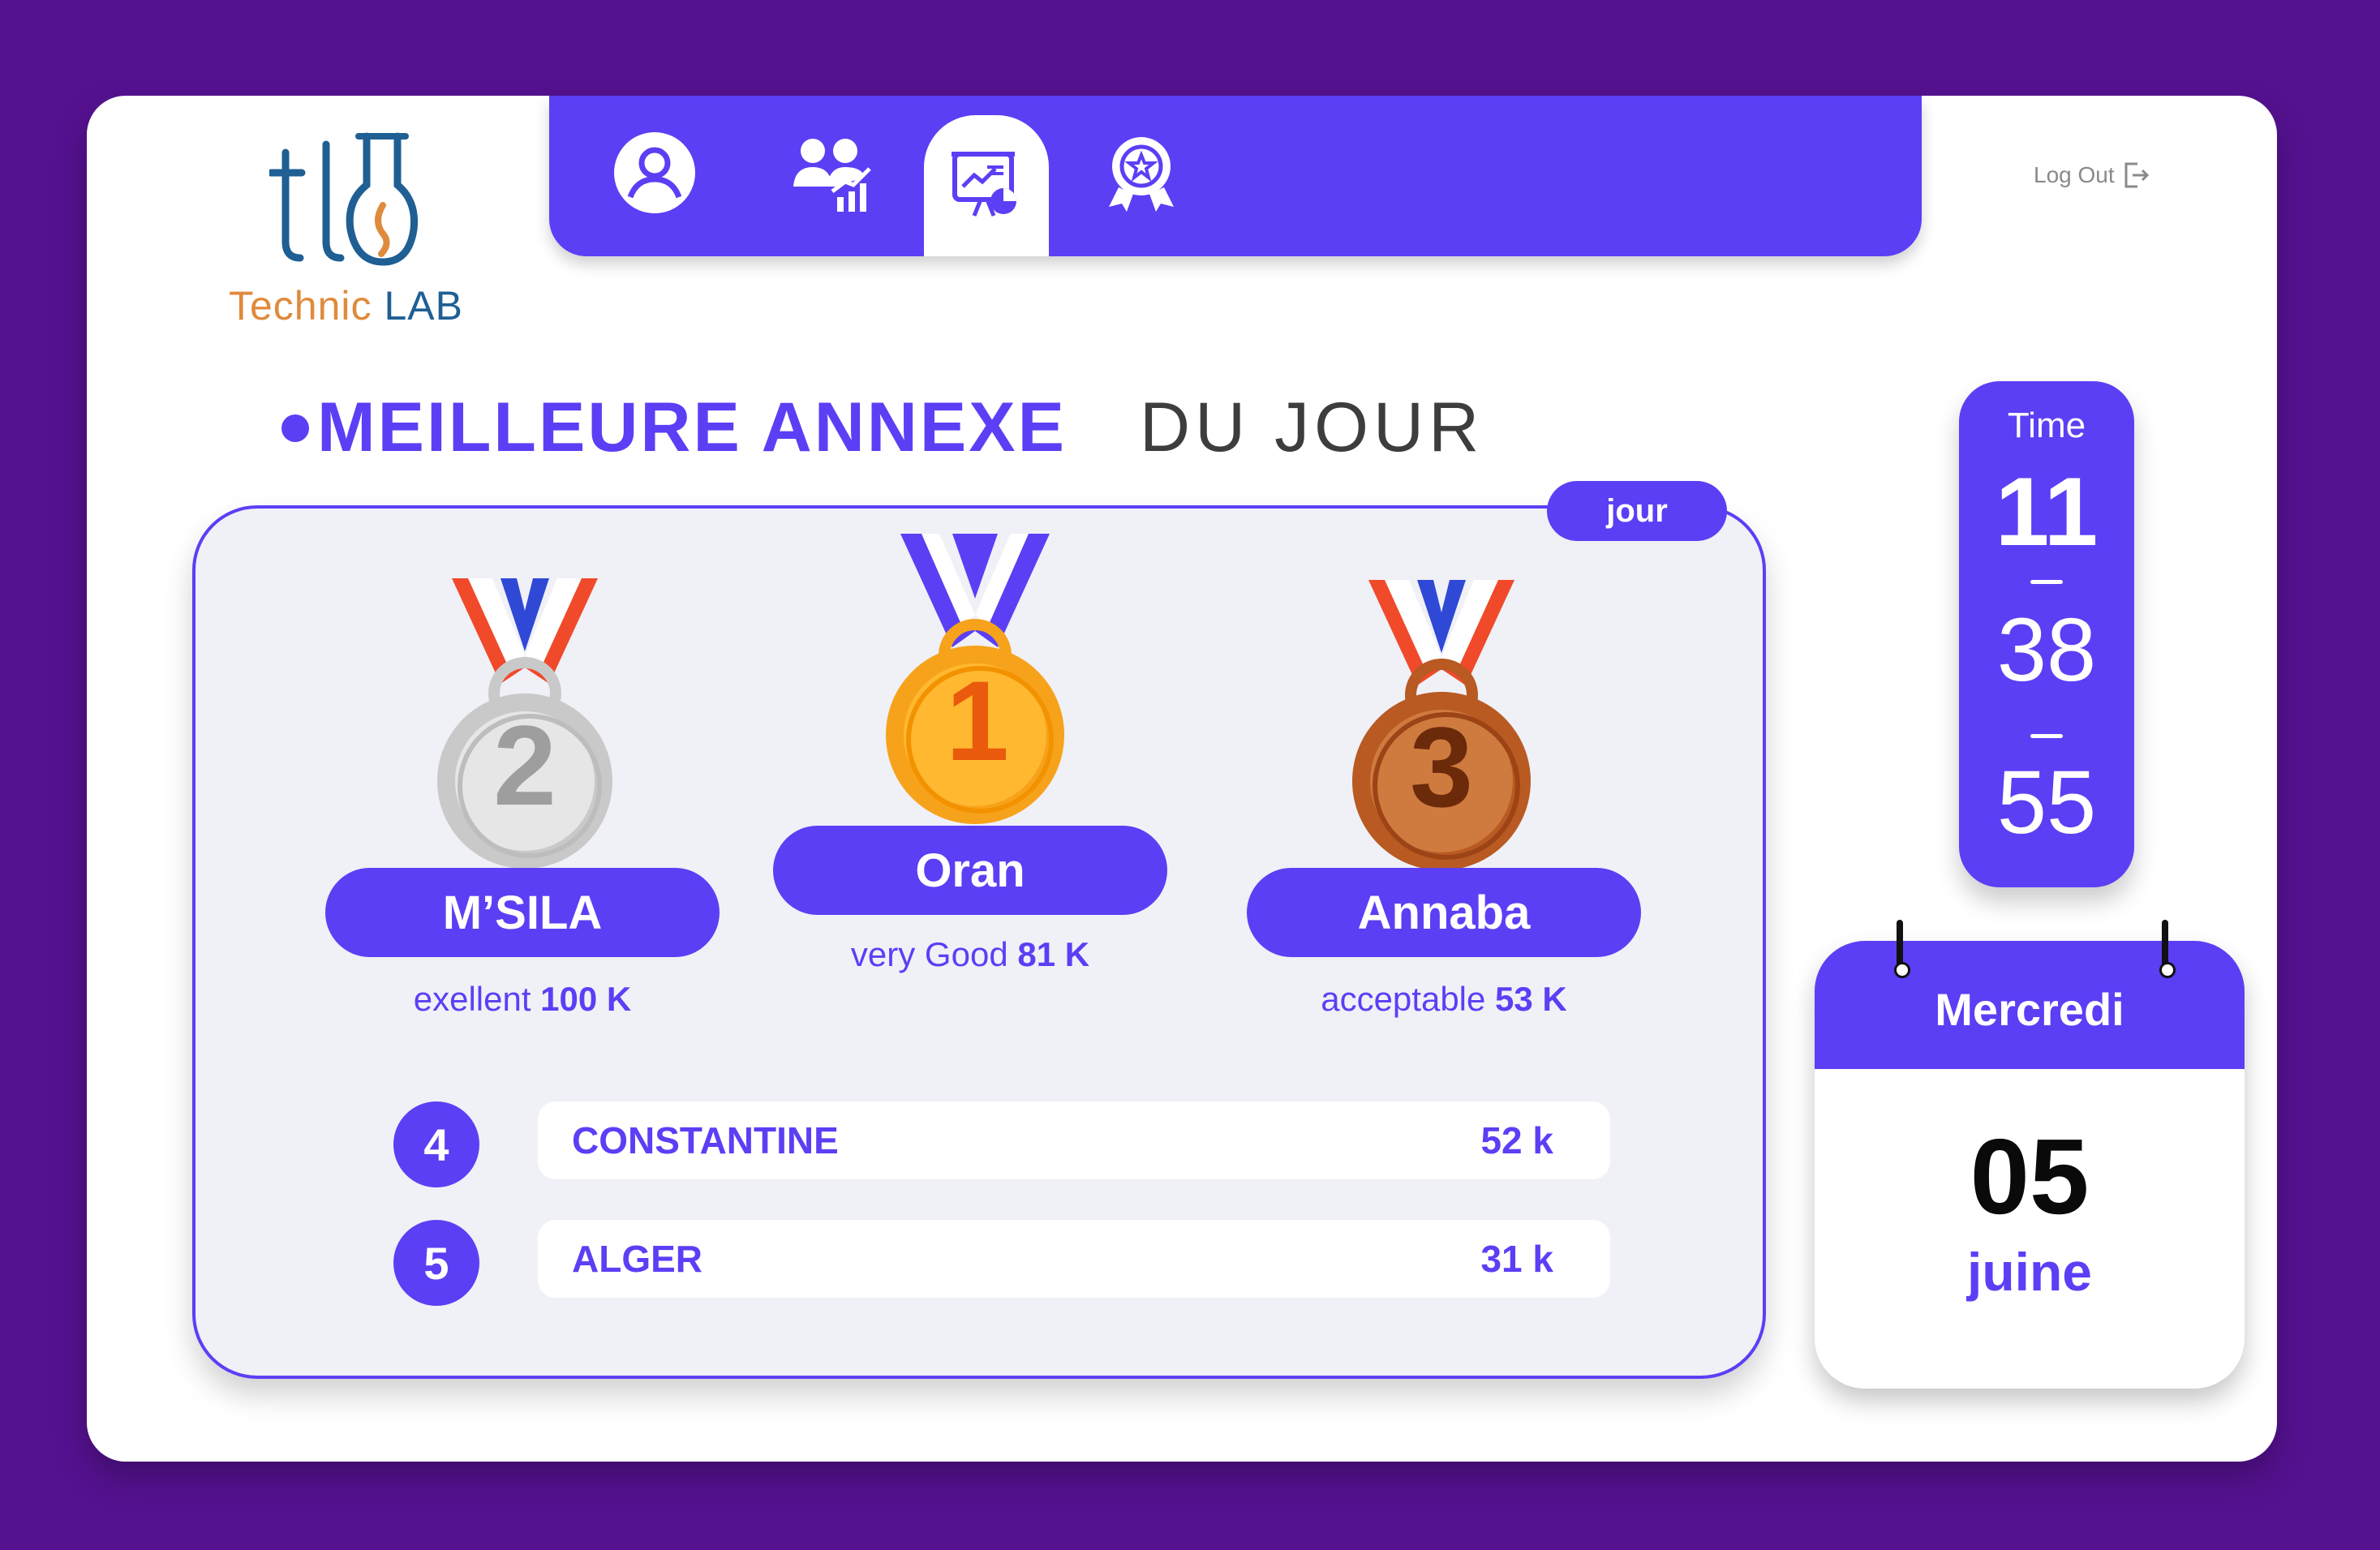 The width and height of the screenshot is (2380, 1550). I want to click on period-badge: jour, so click(1637, 511).